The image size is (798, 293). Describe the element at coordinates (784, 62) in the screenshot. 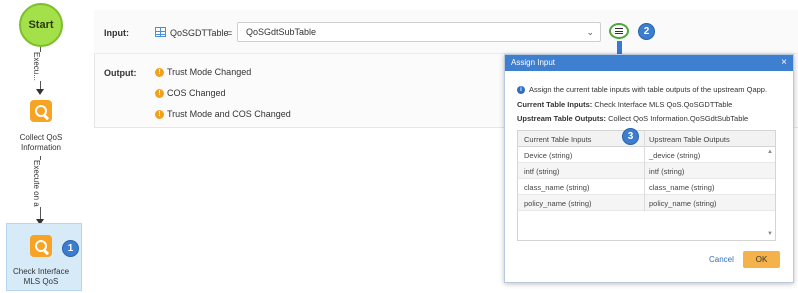

I see `close-icon: ×` at that location.